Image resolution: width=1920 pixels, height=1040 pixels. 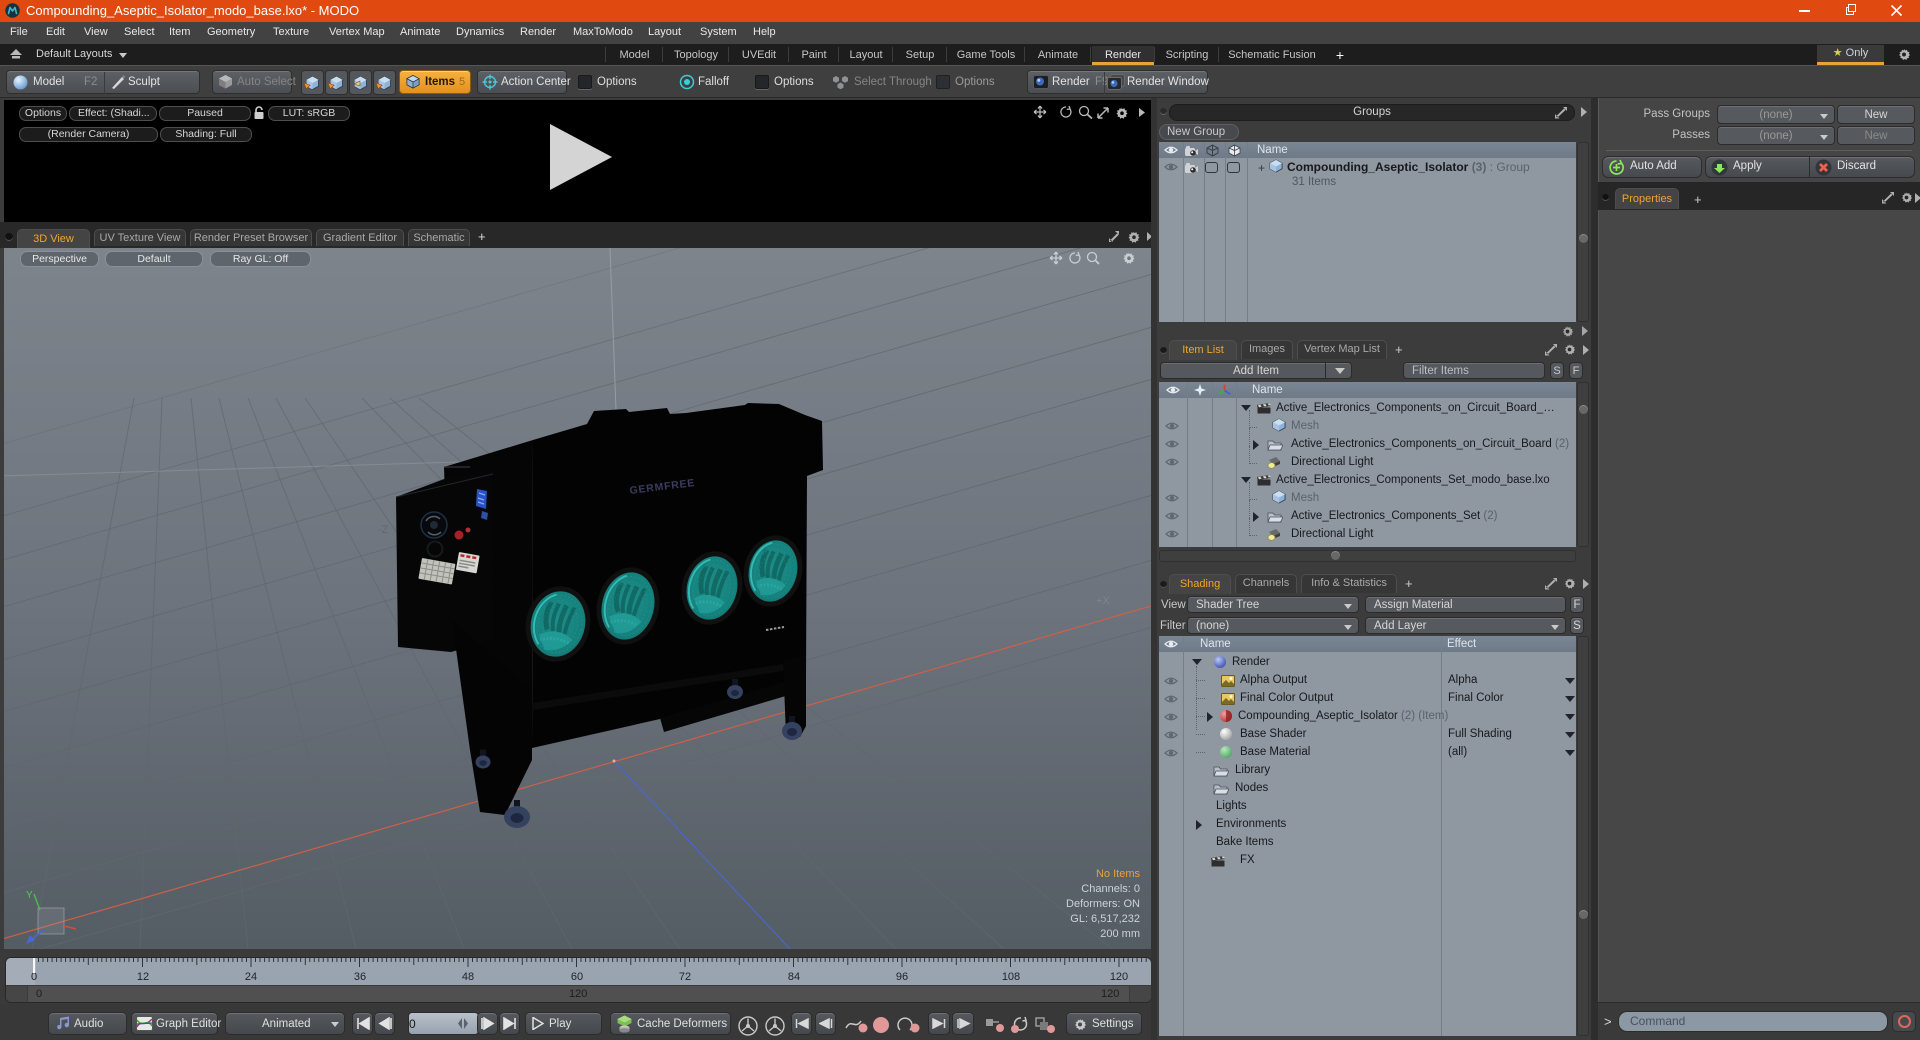 What do you see at coordinates (685, 977) in the screenshot?
I see `svg-text: 72` at bounding box center [685, 977].